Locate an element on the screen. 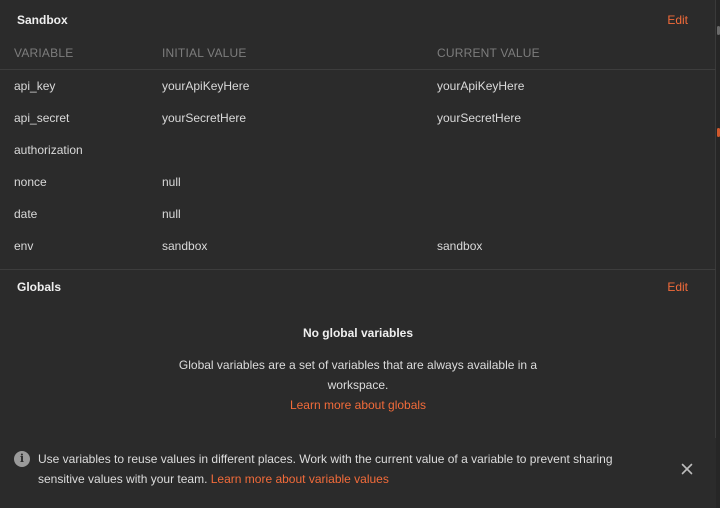  variable-name: api_key is located at coordinates (35, 86).